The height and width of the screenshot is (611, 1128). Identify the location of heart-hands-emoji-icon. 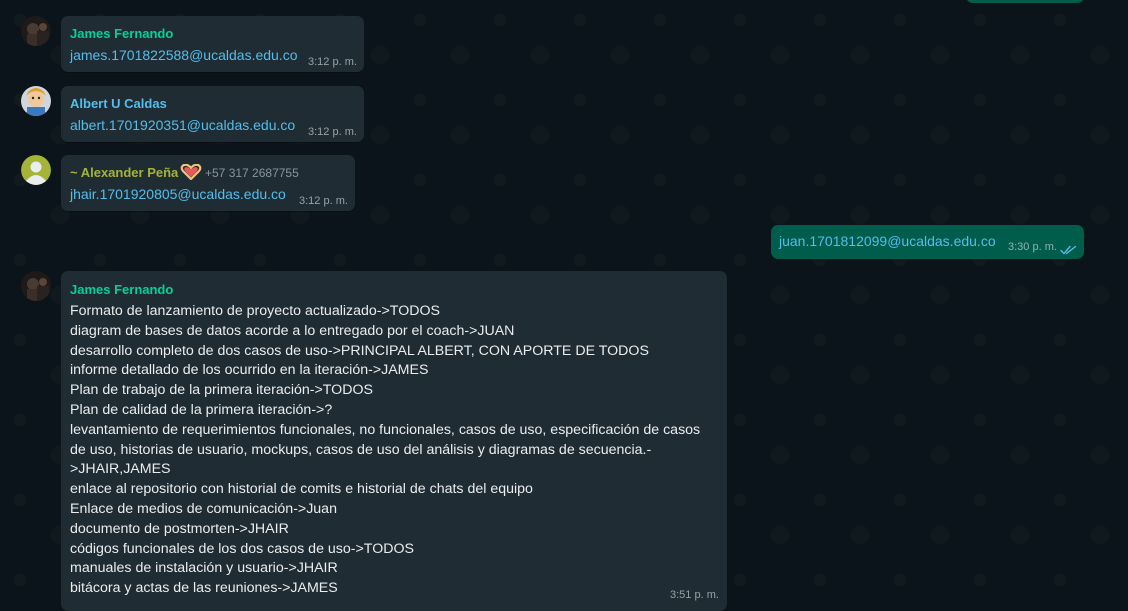
(191, 174).